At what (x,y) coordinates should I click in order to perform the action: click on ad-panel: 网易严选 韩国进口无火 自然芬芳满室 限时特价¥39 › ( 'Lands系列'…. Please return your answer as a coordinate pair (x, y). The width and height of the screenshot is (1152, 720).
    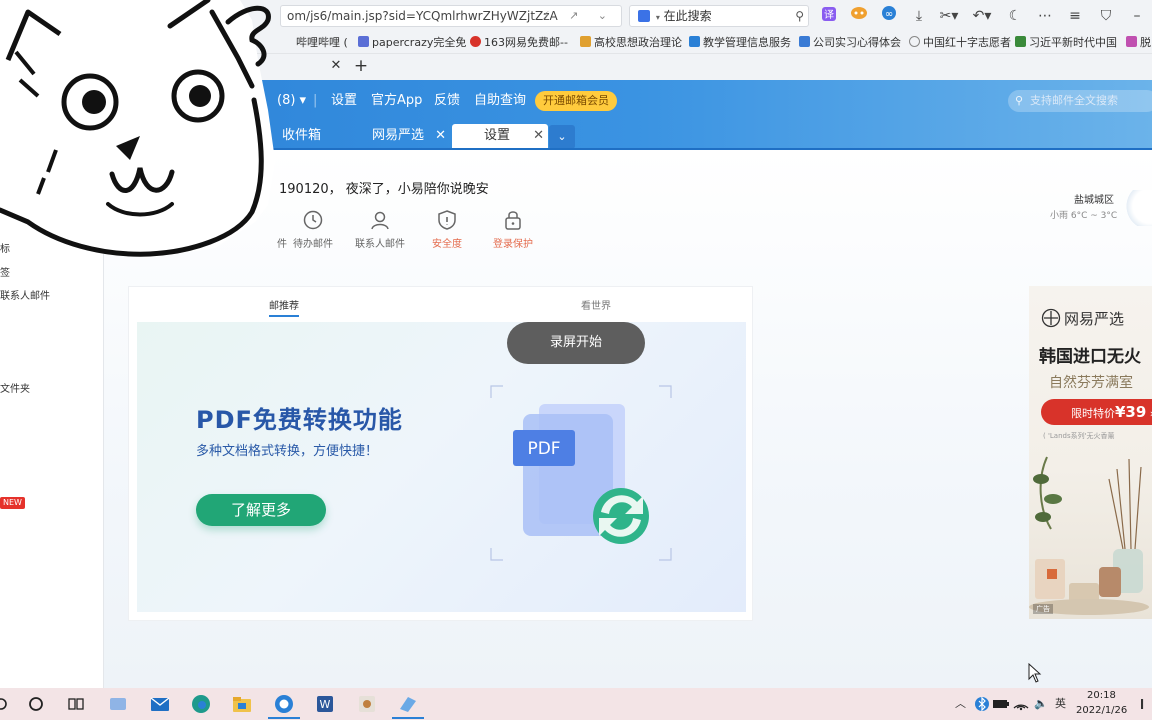
    Looking at the image, I should click on (1090, 452).